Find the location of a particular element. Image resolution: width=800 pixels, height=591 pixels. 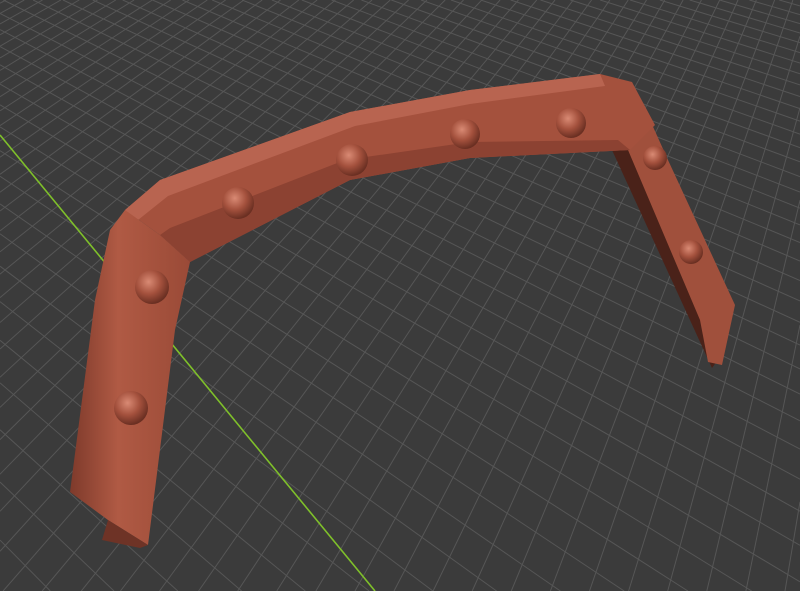

arch-left-leg is located at coordinates (130, 377).